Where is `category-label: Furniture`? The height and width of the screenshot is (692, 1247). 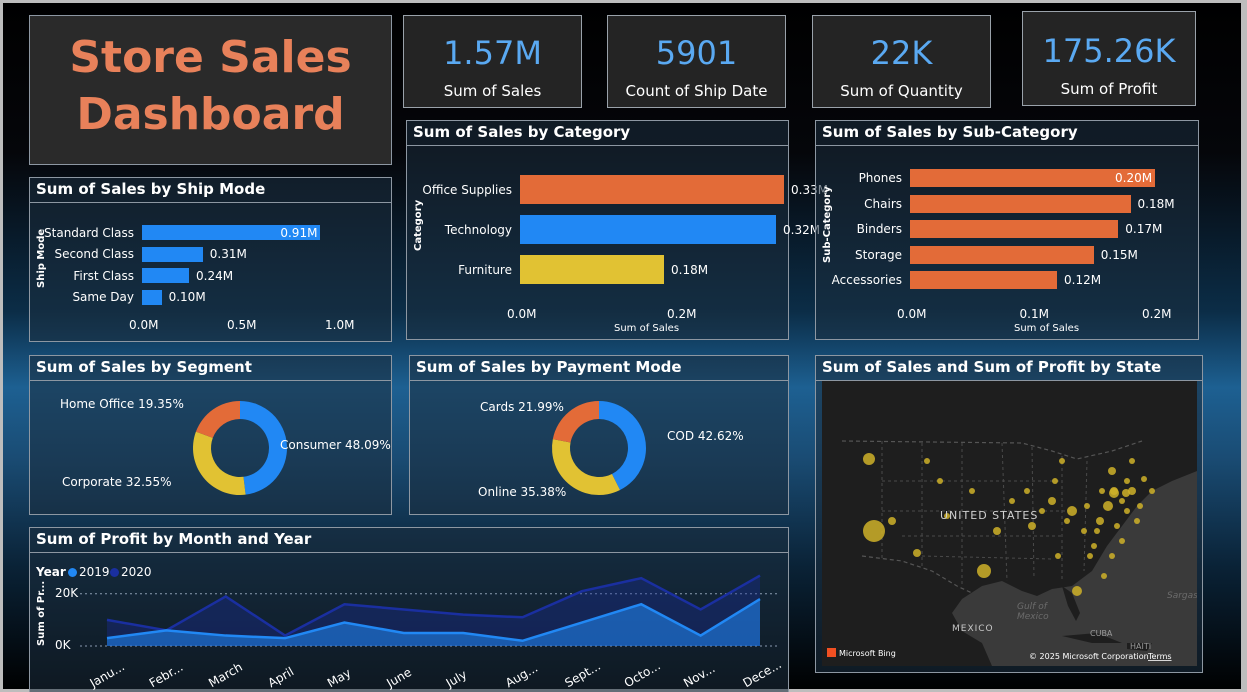
category-label: Furniture is located at coordinates (485, 269).